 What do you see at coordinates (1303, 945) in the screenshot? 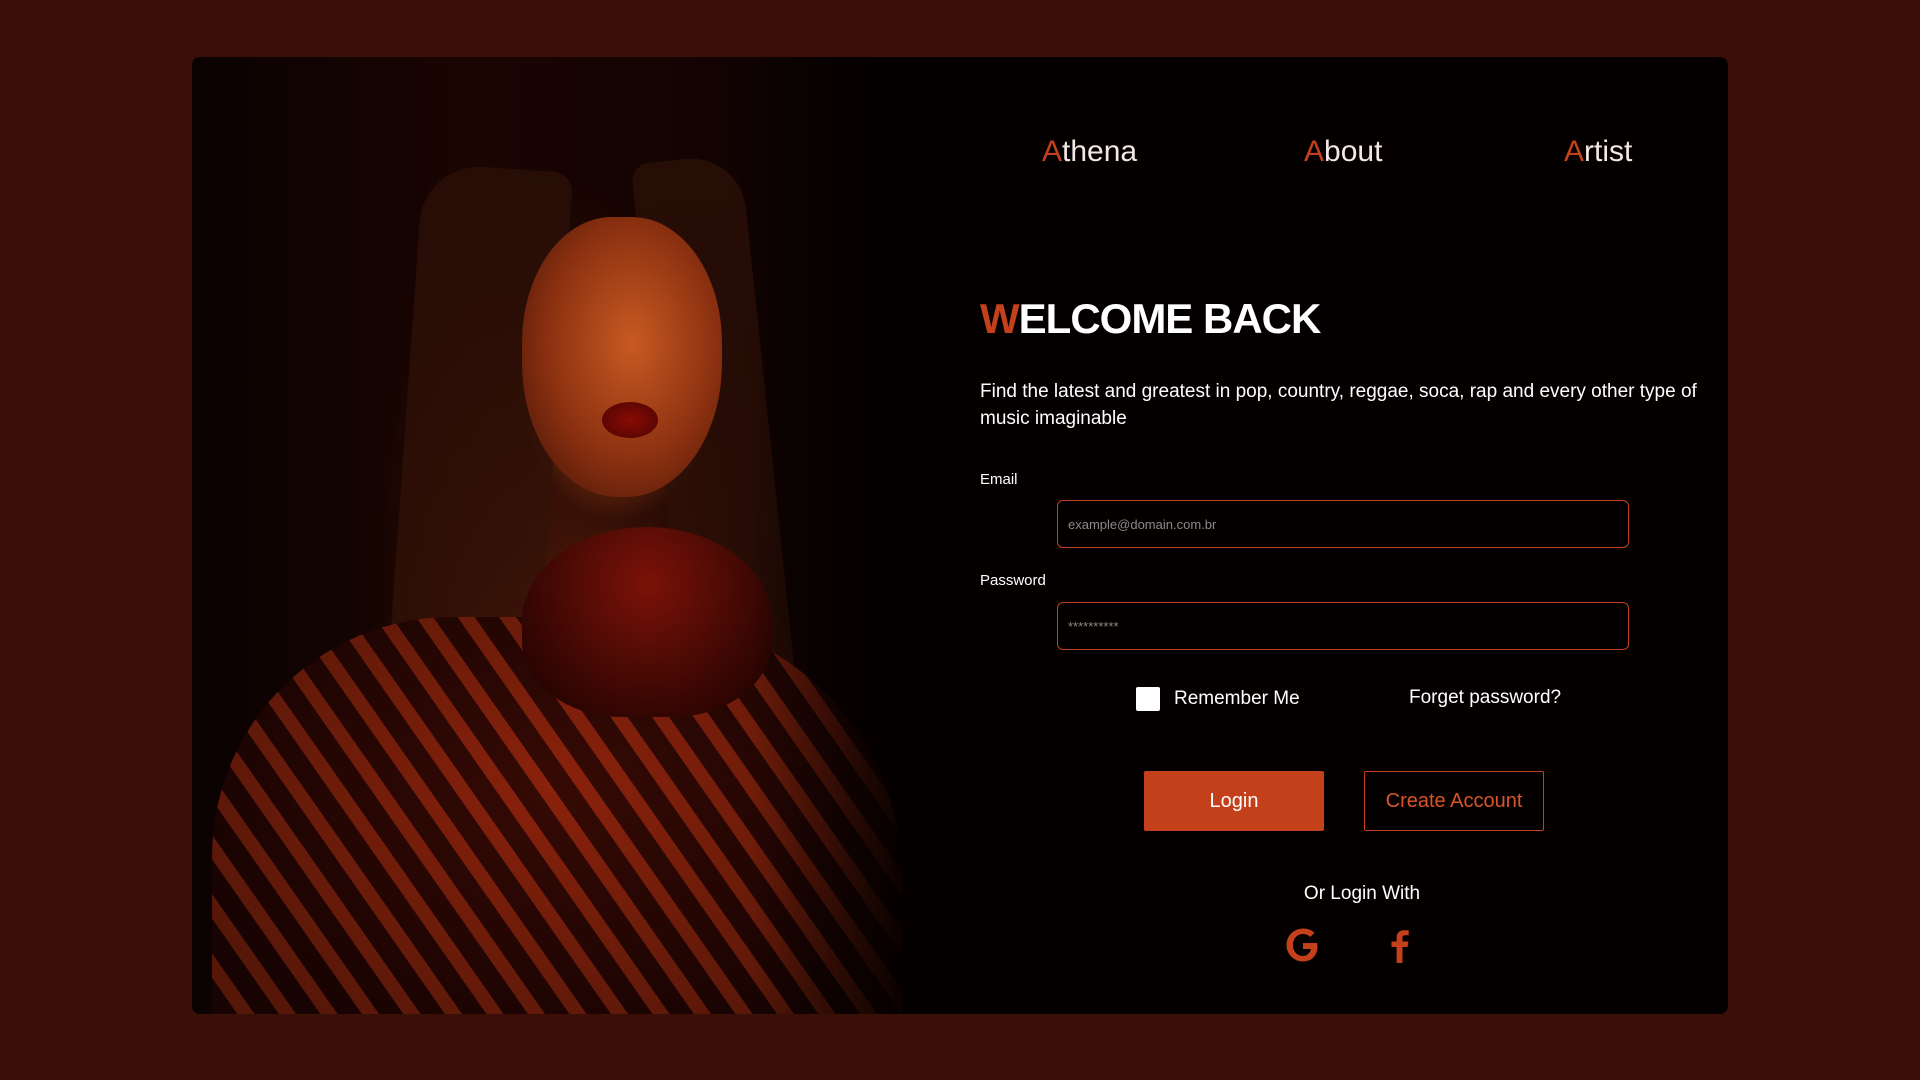
I see `google-icon` at bounding box center [1303, 945].